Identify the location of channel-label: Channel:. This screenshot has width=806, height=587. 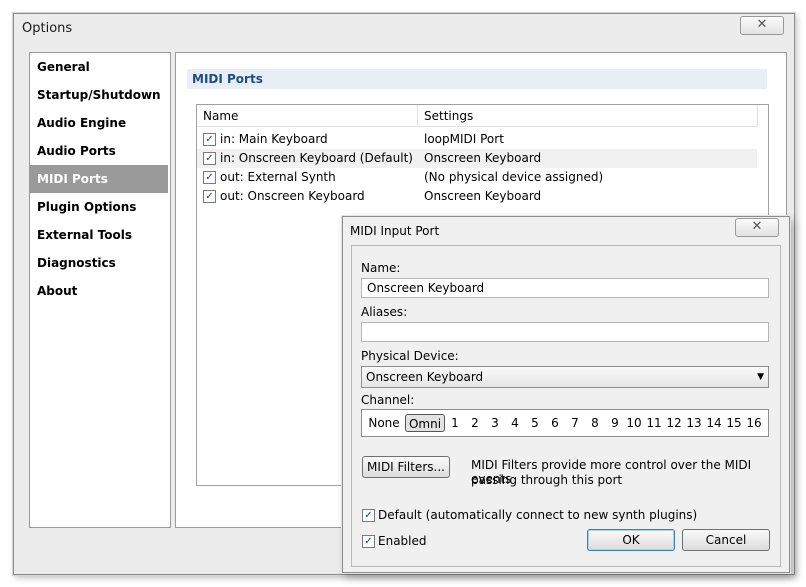
(388, 400).